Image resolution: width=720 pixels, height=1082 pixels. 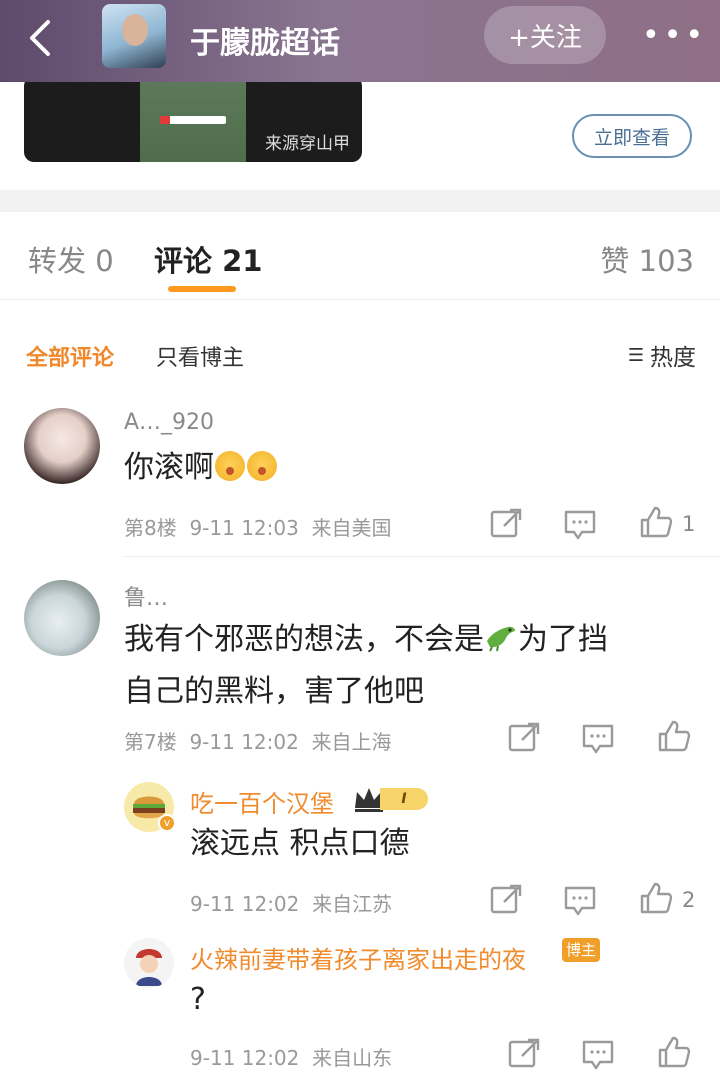 I want to click on comment-text-line1-a: 我有个邪恶的想法，不会是, so click(x=304, y=639).